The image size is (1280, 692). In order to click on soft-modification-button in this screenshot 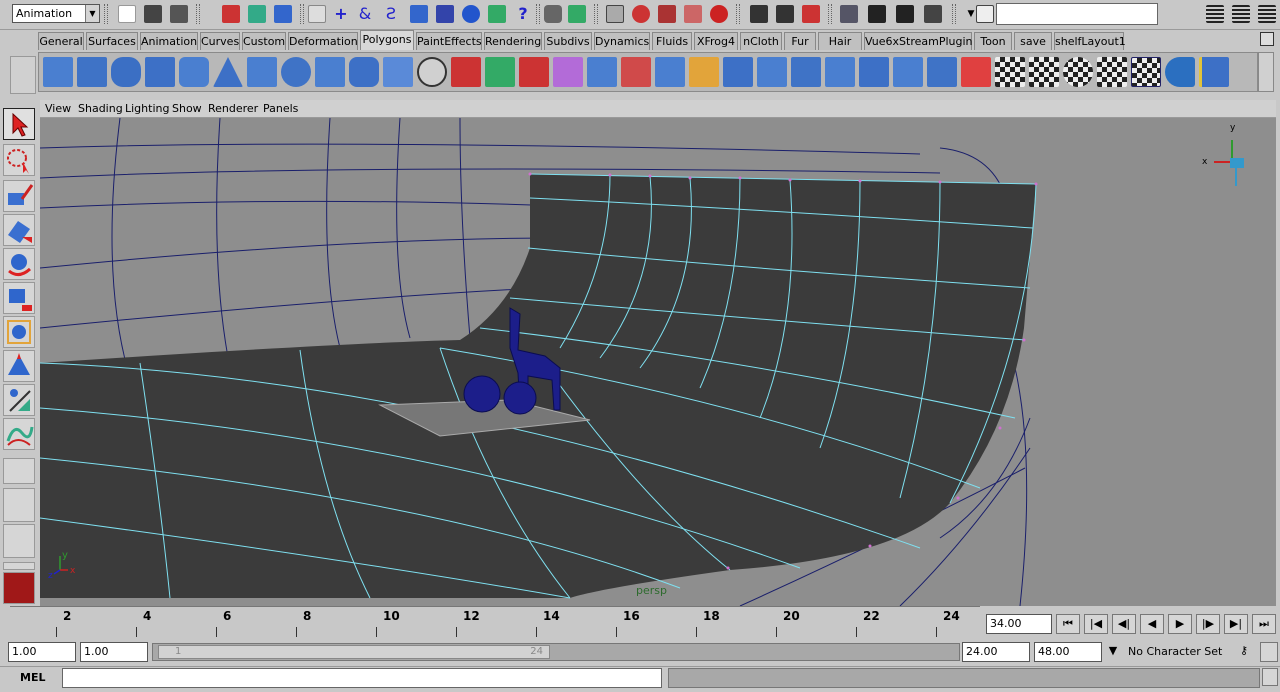, I will do `click(19, 366)`.